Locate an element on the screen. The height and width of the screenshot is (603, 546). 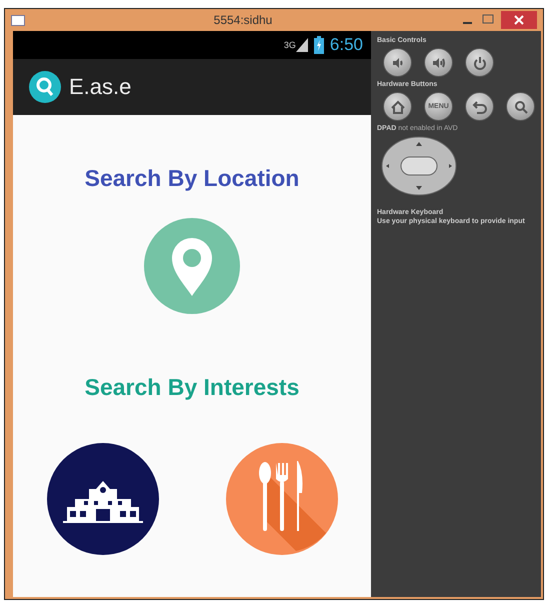
clock-time: 6:50 is located at coordinates (346, 45).